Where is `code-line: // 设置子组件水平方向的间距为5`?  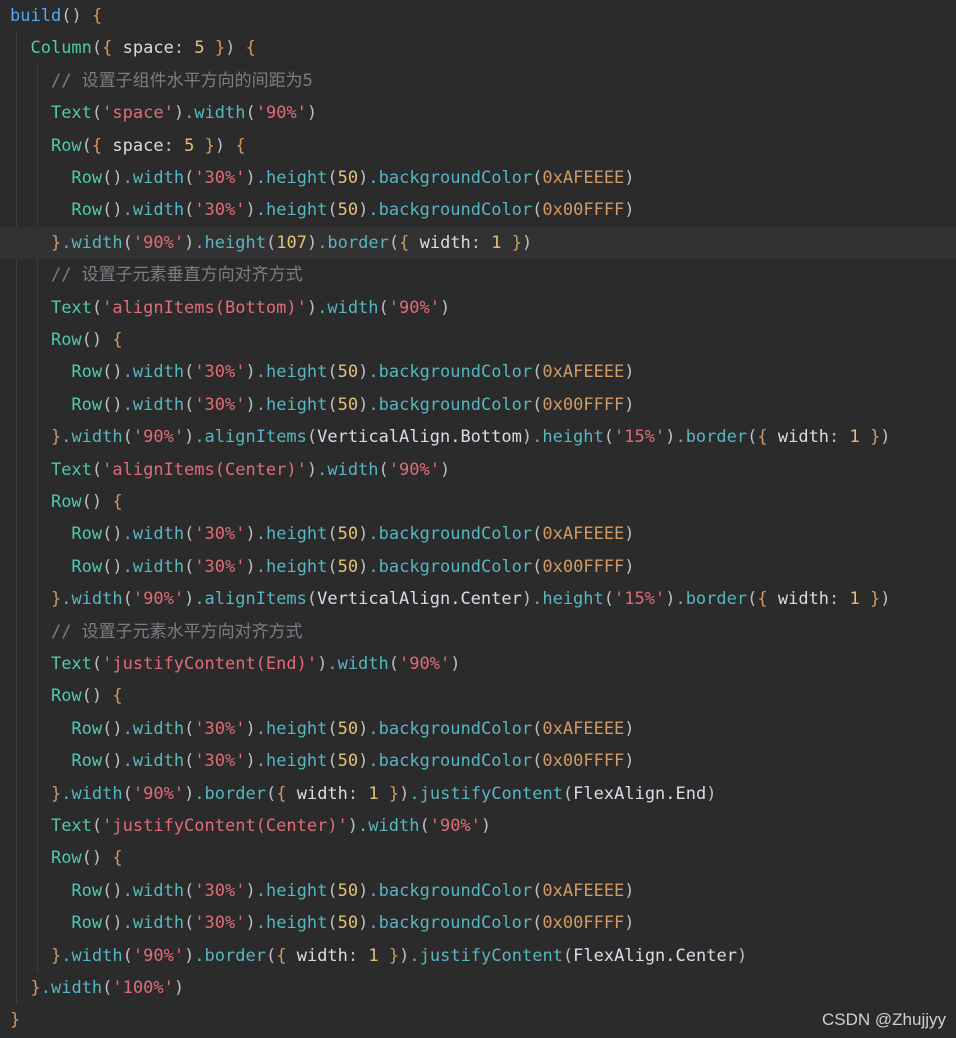
code-line: // 设置子组件水平方向的间距为5 is located at coordinates (161, 81).